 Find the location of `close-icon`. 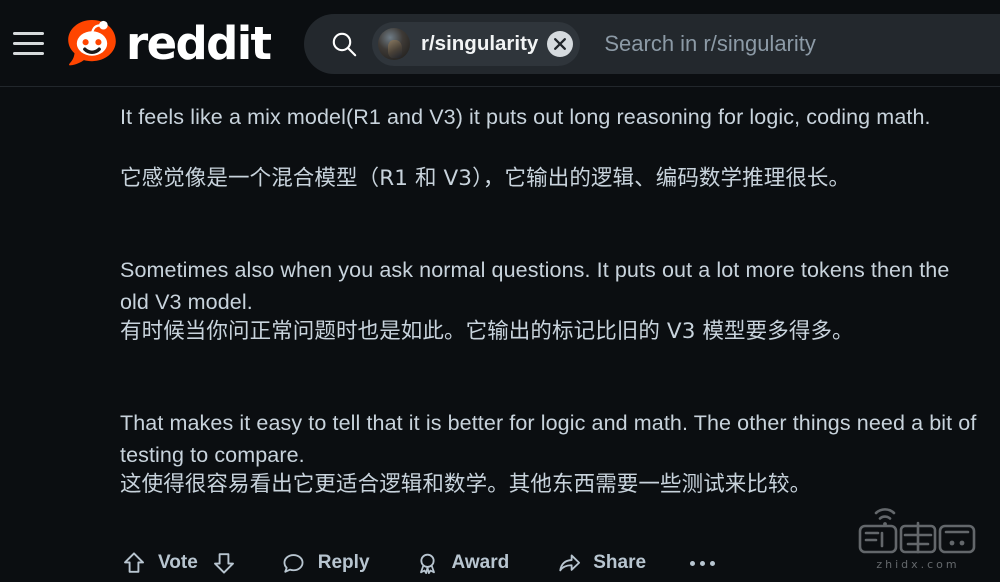

close-icon is located at coordinates (560, 44).